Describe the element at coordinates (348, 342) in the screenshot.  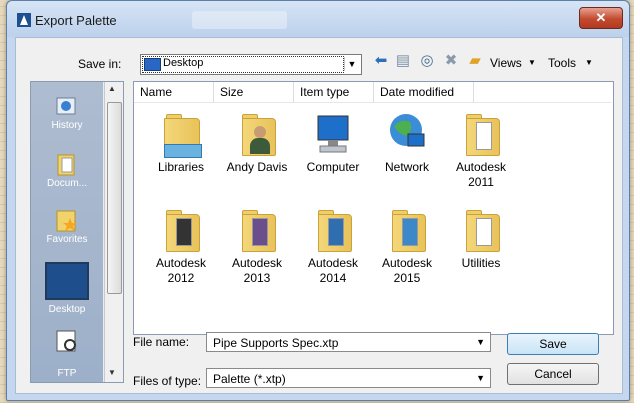
I see `file-name-combo: Pipe Supports Spec.xtp ▼` at that location.